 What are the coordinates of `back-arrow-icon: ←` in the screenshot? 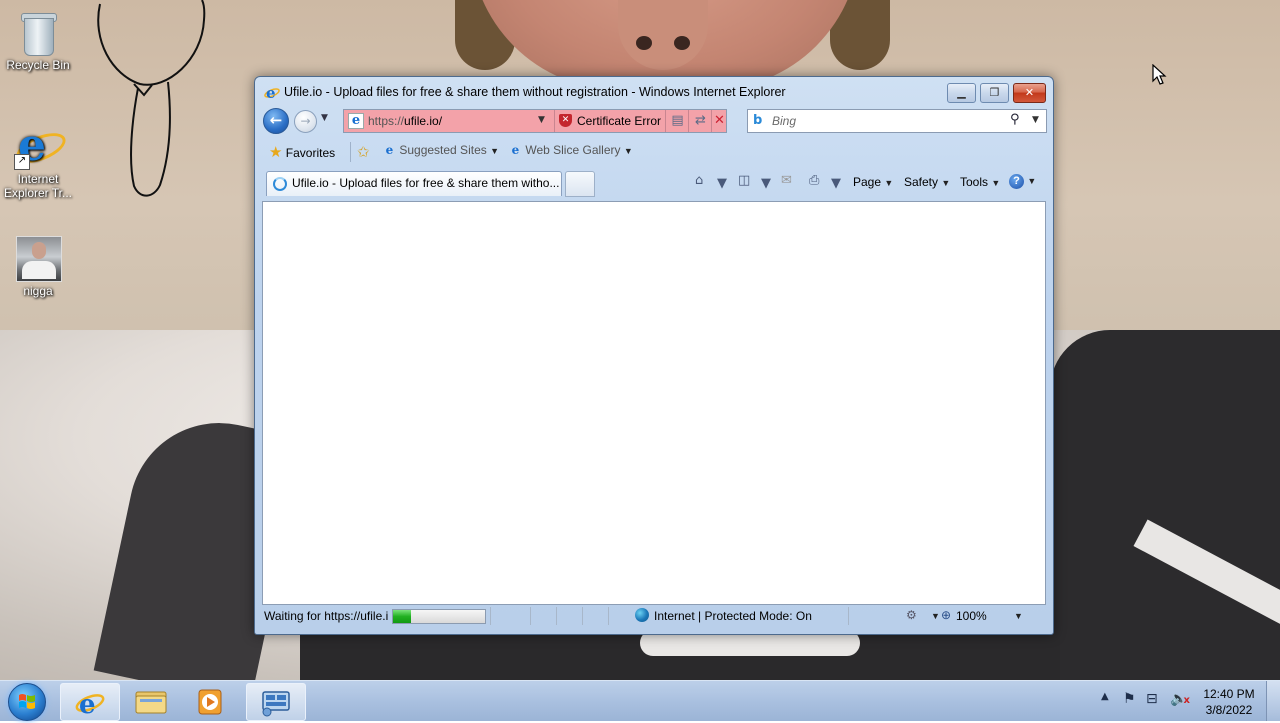 It's located at (276, 120).